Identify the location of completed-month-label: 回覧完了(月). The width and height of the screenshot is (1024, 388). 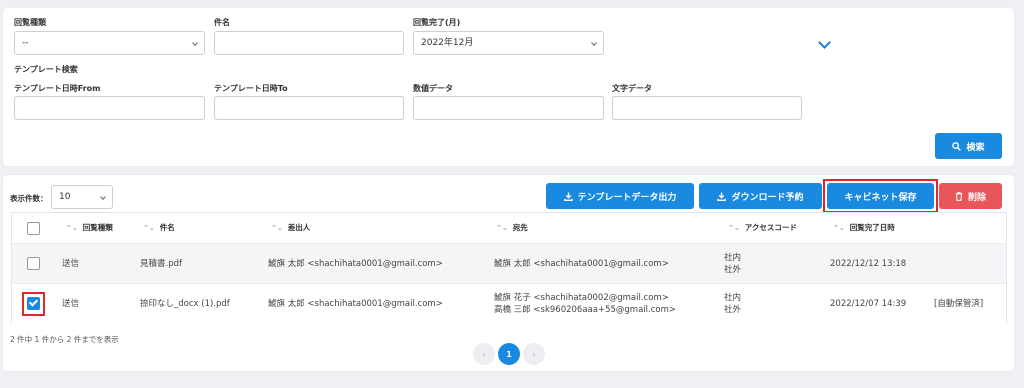
(437, 22).